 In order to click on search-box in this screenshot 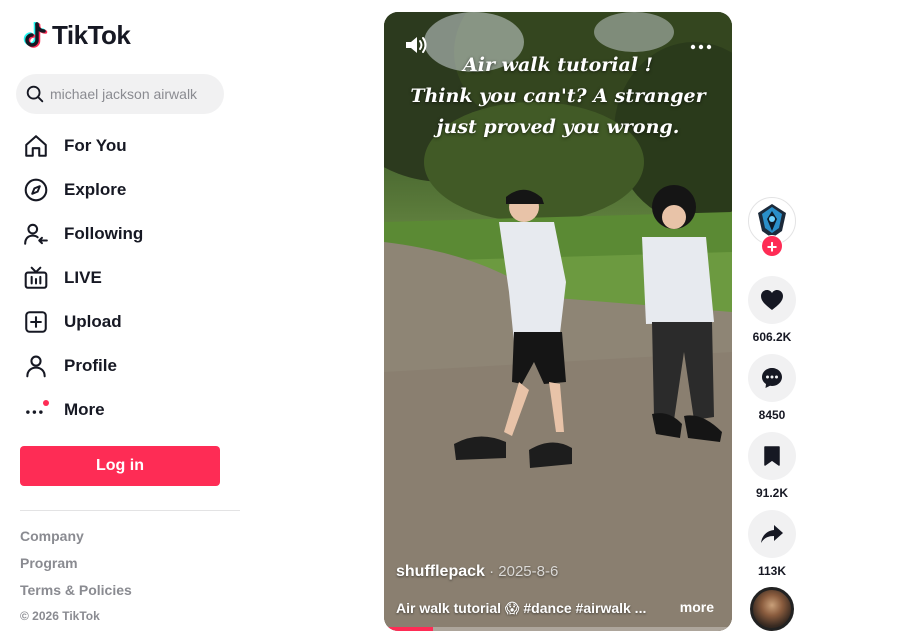, I will do `click(120, 94)`.